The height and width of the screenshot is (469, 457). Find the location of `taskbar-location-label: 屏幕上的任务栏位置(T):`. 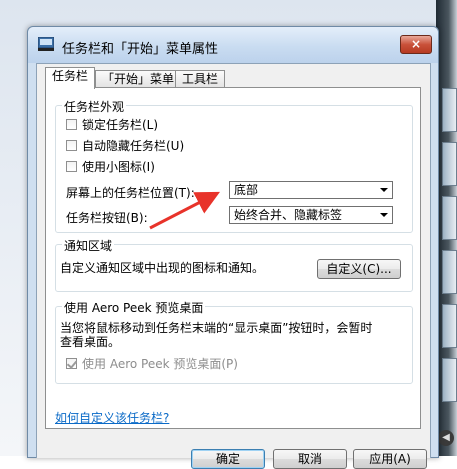

taskbar-location-label: 屏幕上的任务栏位置(T): is located at coordinates (130, 193).